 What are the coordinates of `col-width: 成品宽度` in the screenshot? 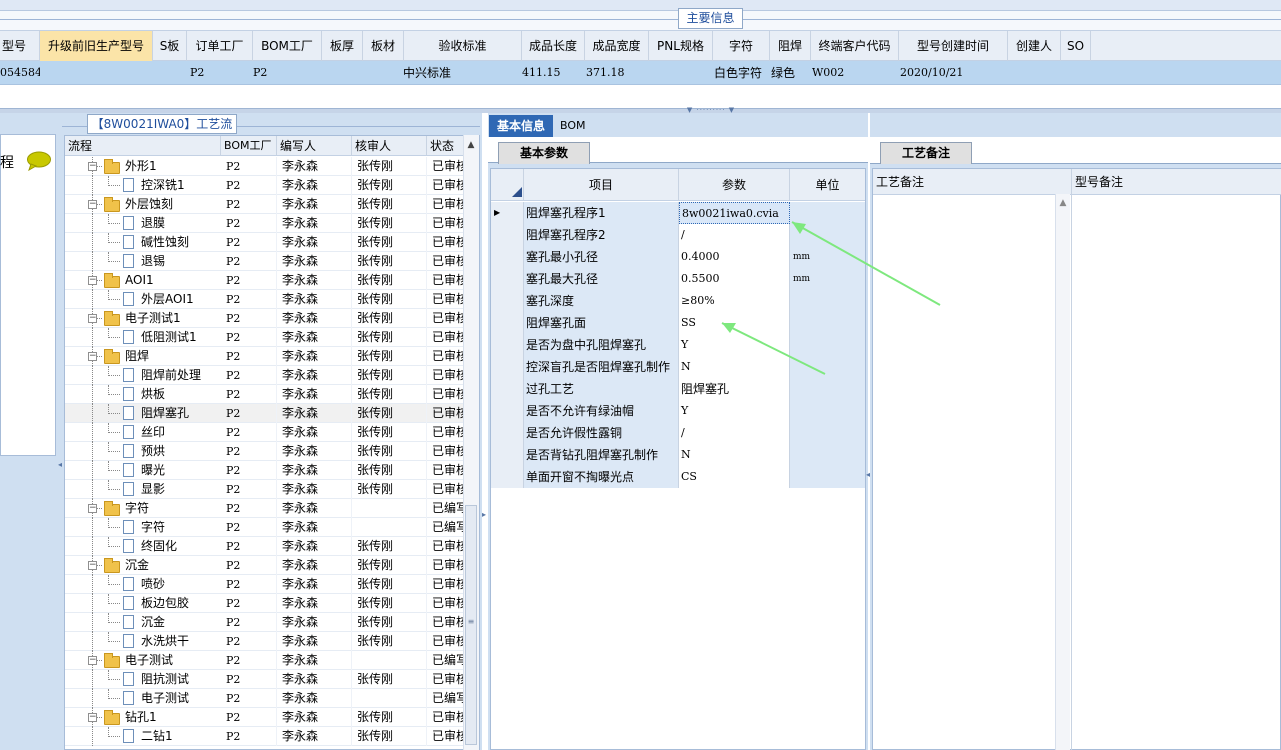 It's located at (617, 46).